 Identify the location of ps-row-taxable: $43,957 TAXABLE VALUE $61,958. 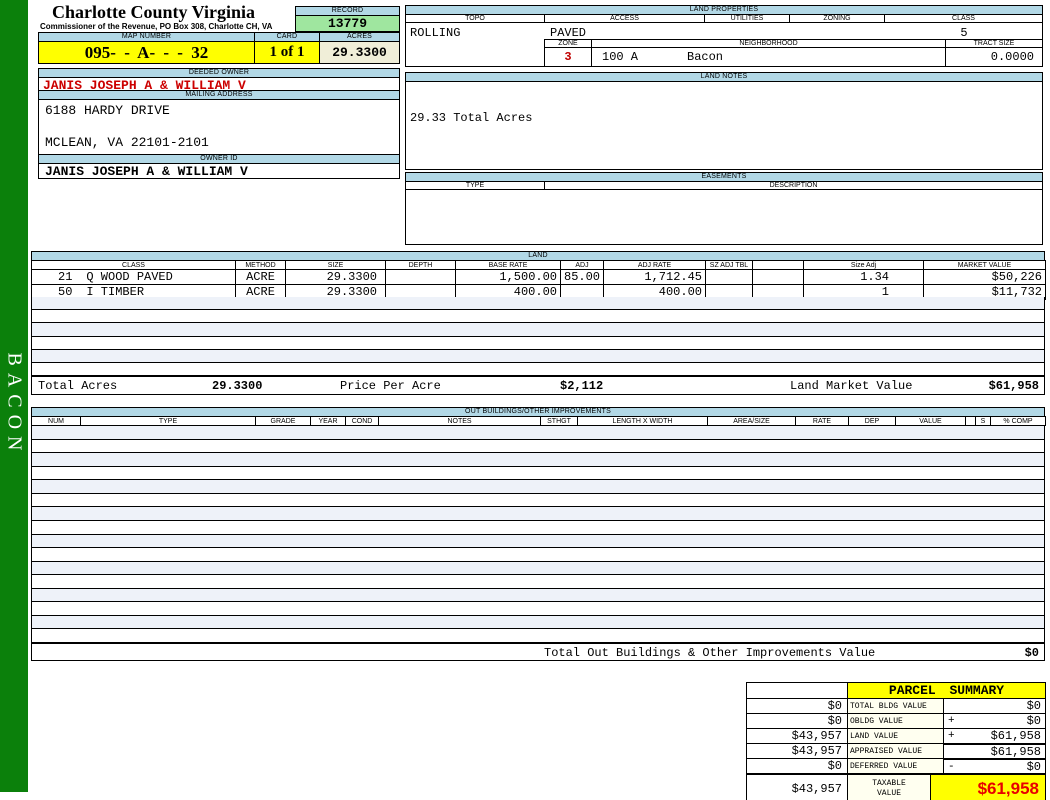
(896, 786).